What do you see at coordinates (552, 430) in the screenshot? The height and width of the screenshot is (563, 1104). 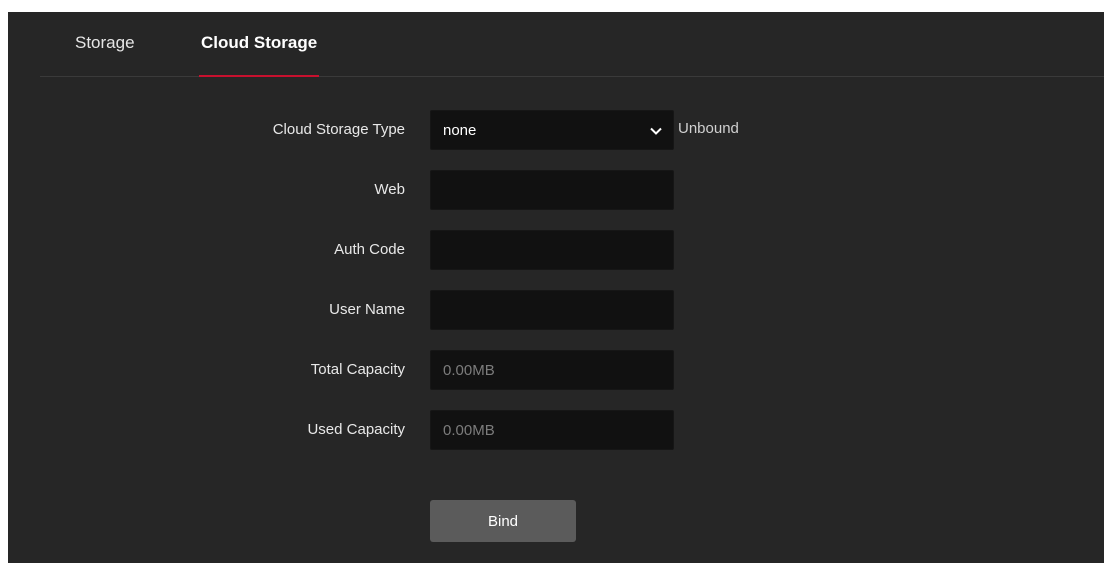 I see `used-capacity-field` at bounding box center [552, 430].